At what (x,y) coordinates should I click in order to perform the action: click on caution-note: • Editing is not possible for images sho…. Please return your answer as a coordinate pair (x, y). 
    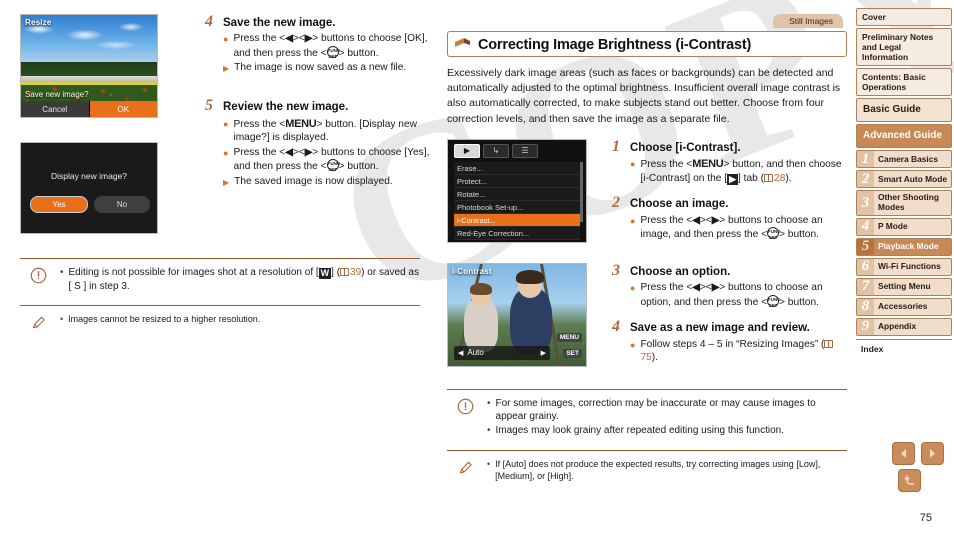
    Looking at the image, I should click on (220, 279).